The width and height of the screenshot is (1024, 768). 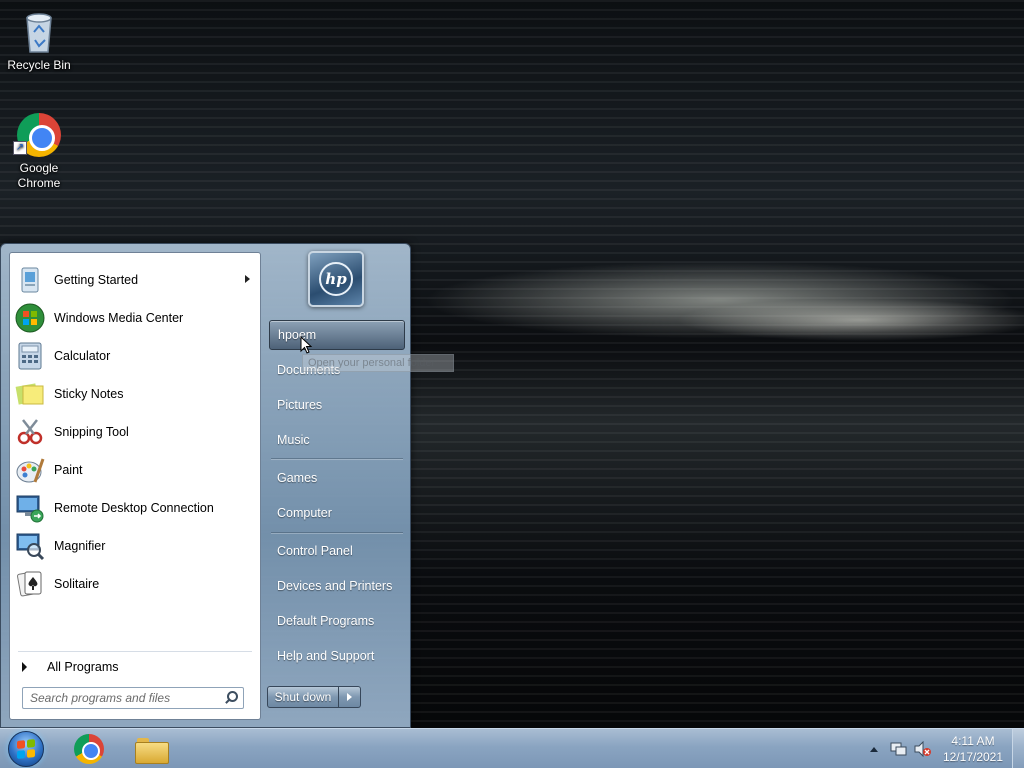 I want to click on right-item-music: Music, so click(x=337, y=440).